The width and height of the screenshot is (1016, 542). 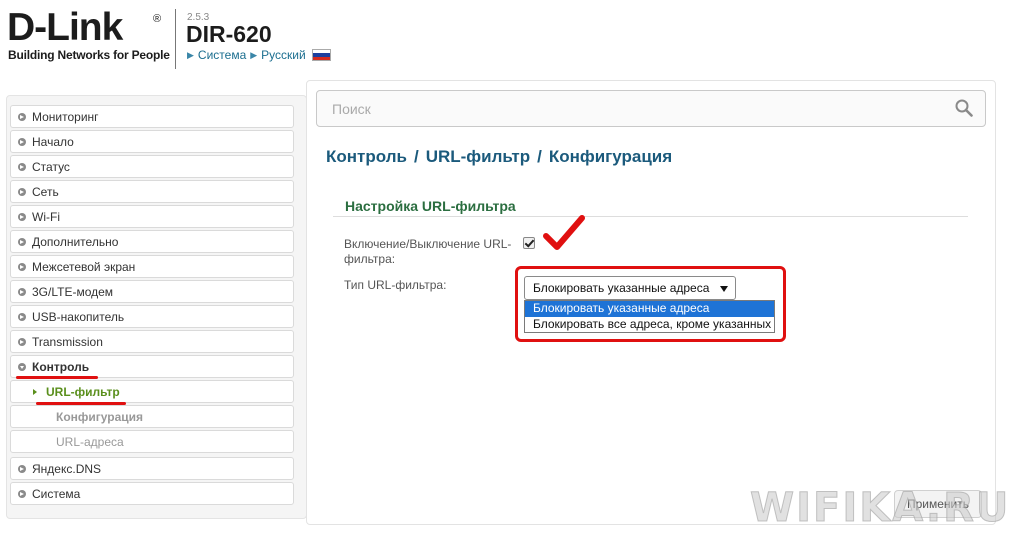 I want to click on red-checkmark-annotation, so click(x=564, y=232).